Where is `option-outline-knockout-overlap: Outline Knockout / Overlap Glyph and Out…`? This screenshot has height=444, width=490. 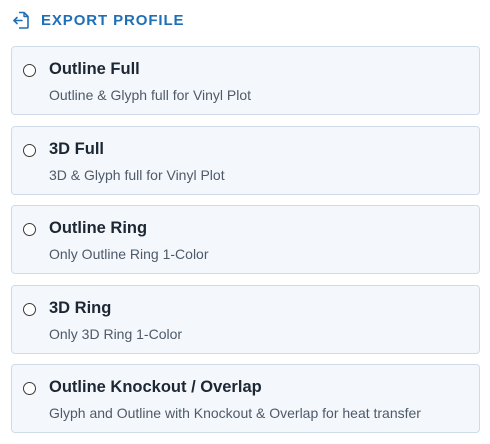
option-outline-knockout-overlap: Outline Knockout / Overlap Glyph and Out… is located at coordinates (245, 398).